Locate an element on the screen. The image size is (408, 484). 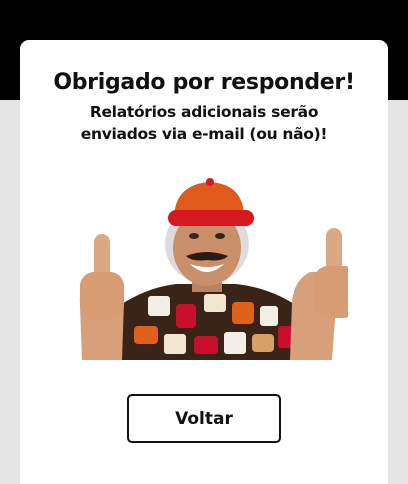
voltar-button: Voltar is located at coordinates (204, 418).